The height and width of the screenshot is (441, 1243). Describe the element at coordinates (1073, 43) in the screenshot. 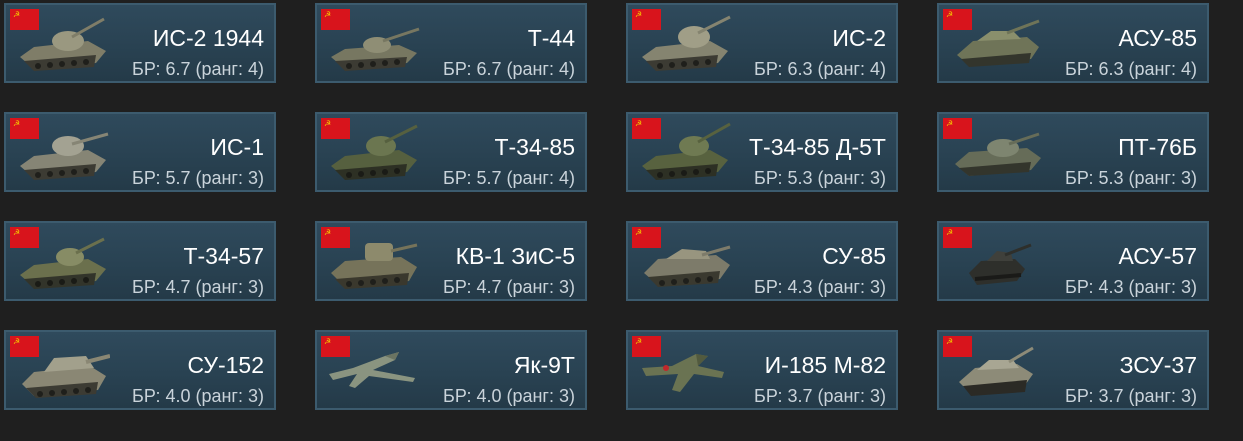

I see `vehicle-card: ☭ АСУ-85 БР: 6.3 (ранг: 4)` at that location.